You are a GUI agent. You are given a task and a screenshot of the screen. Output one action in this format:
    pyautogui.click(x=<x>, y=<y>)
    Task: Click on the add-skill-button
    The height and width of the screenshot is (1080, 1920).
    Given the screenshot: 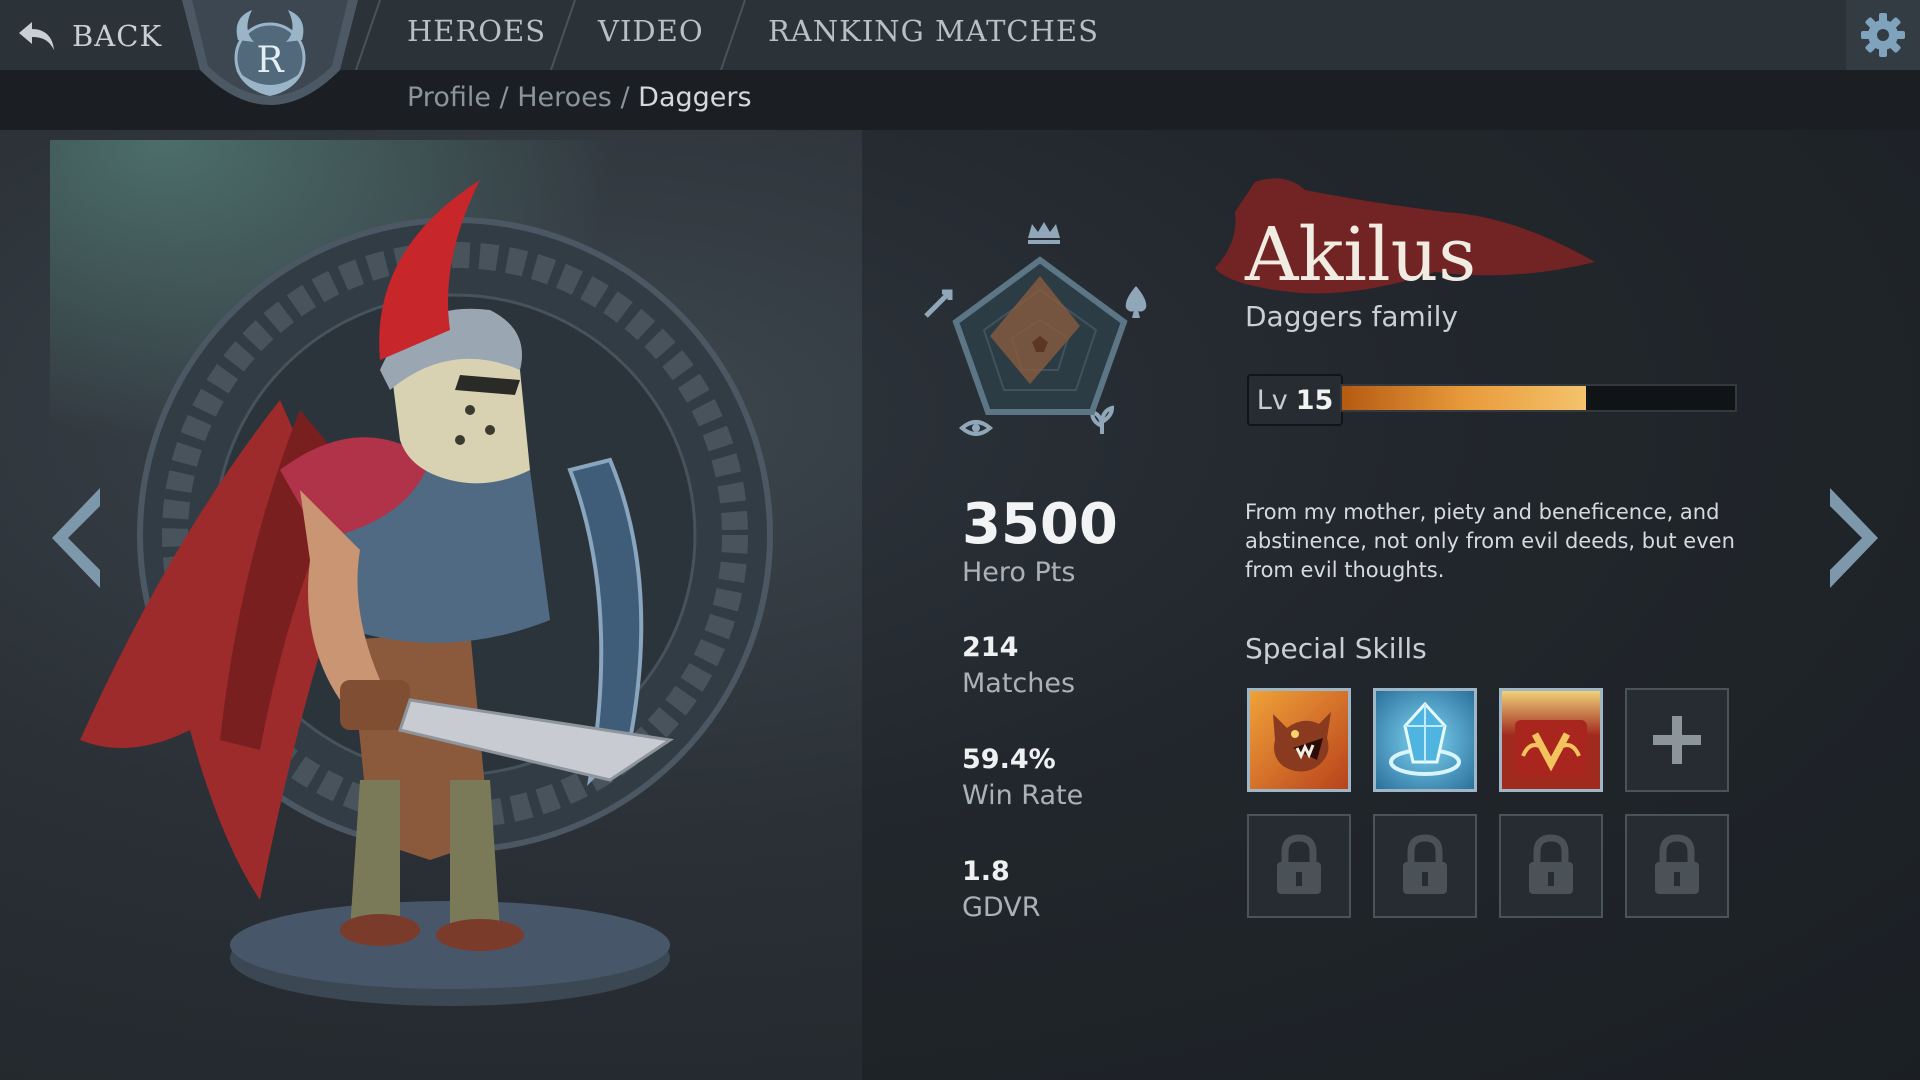 What is the action you would take?
    pyautogui.click(x=1677, y=740)
    